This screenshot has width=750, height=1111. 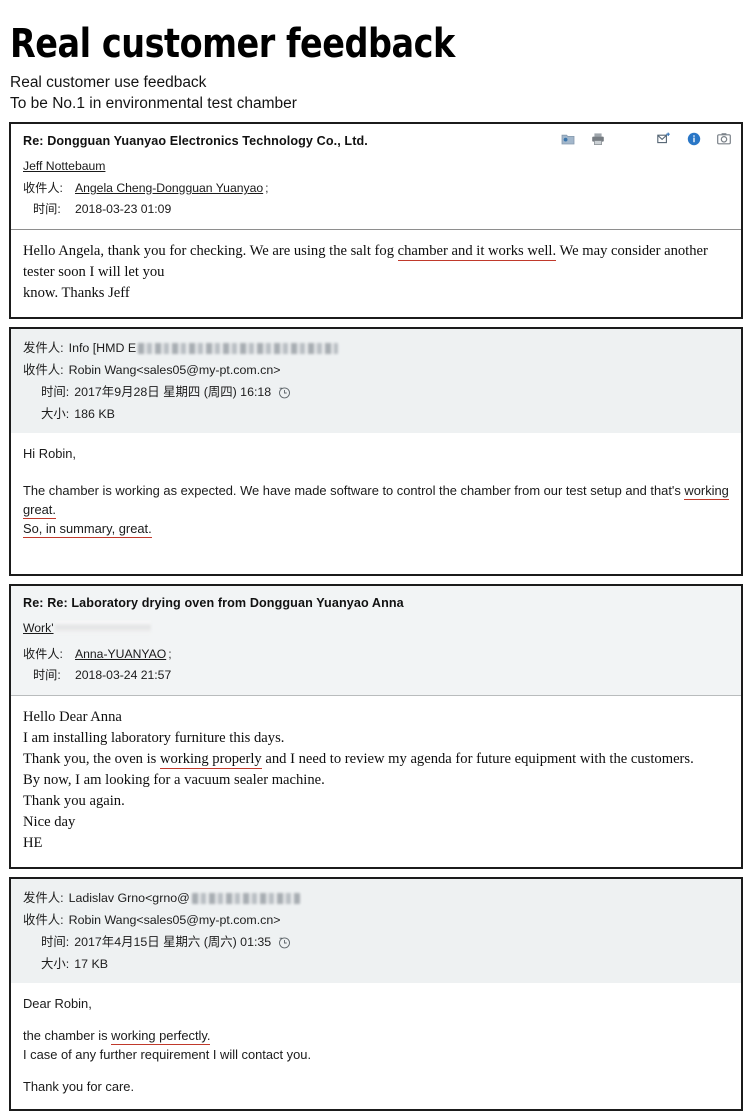 What do you see at coordinates (49, 822) in the screenshot?
I see `text-segment: Nice day` at bounding box center [49, 822].